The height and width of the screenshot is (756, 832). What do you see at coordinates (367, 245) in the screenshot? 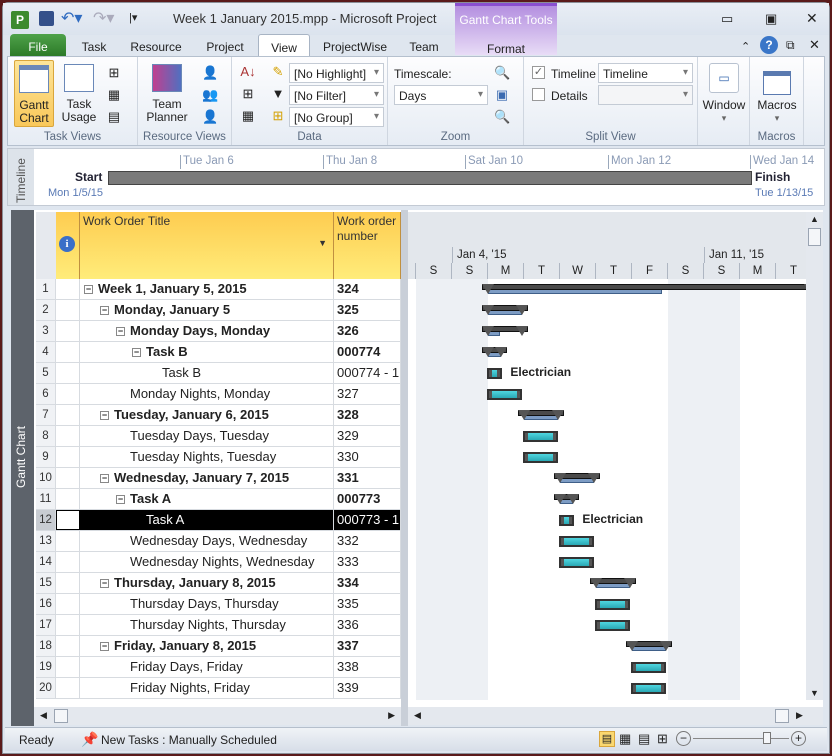
I see `column-header-number: Work order number` at bounding box center [367, 245].